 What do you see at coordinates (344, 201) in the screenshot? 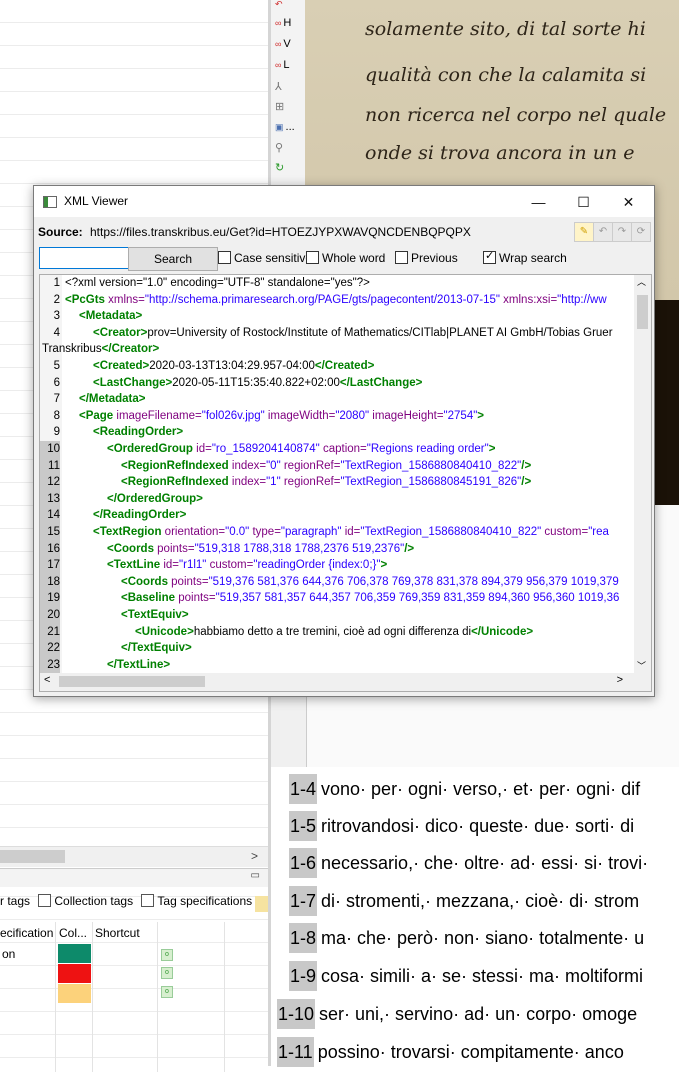
I see `title-bar: XML Viewer — ☐ ✕` at bounding box center [344, 201].